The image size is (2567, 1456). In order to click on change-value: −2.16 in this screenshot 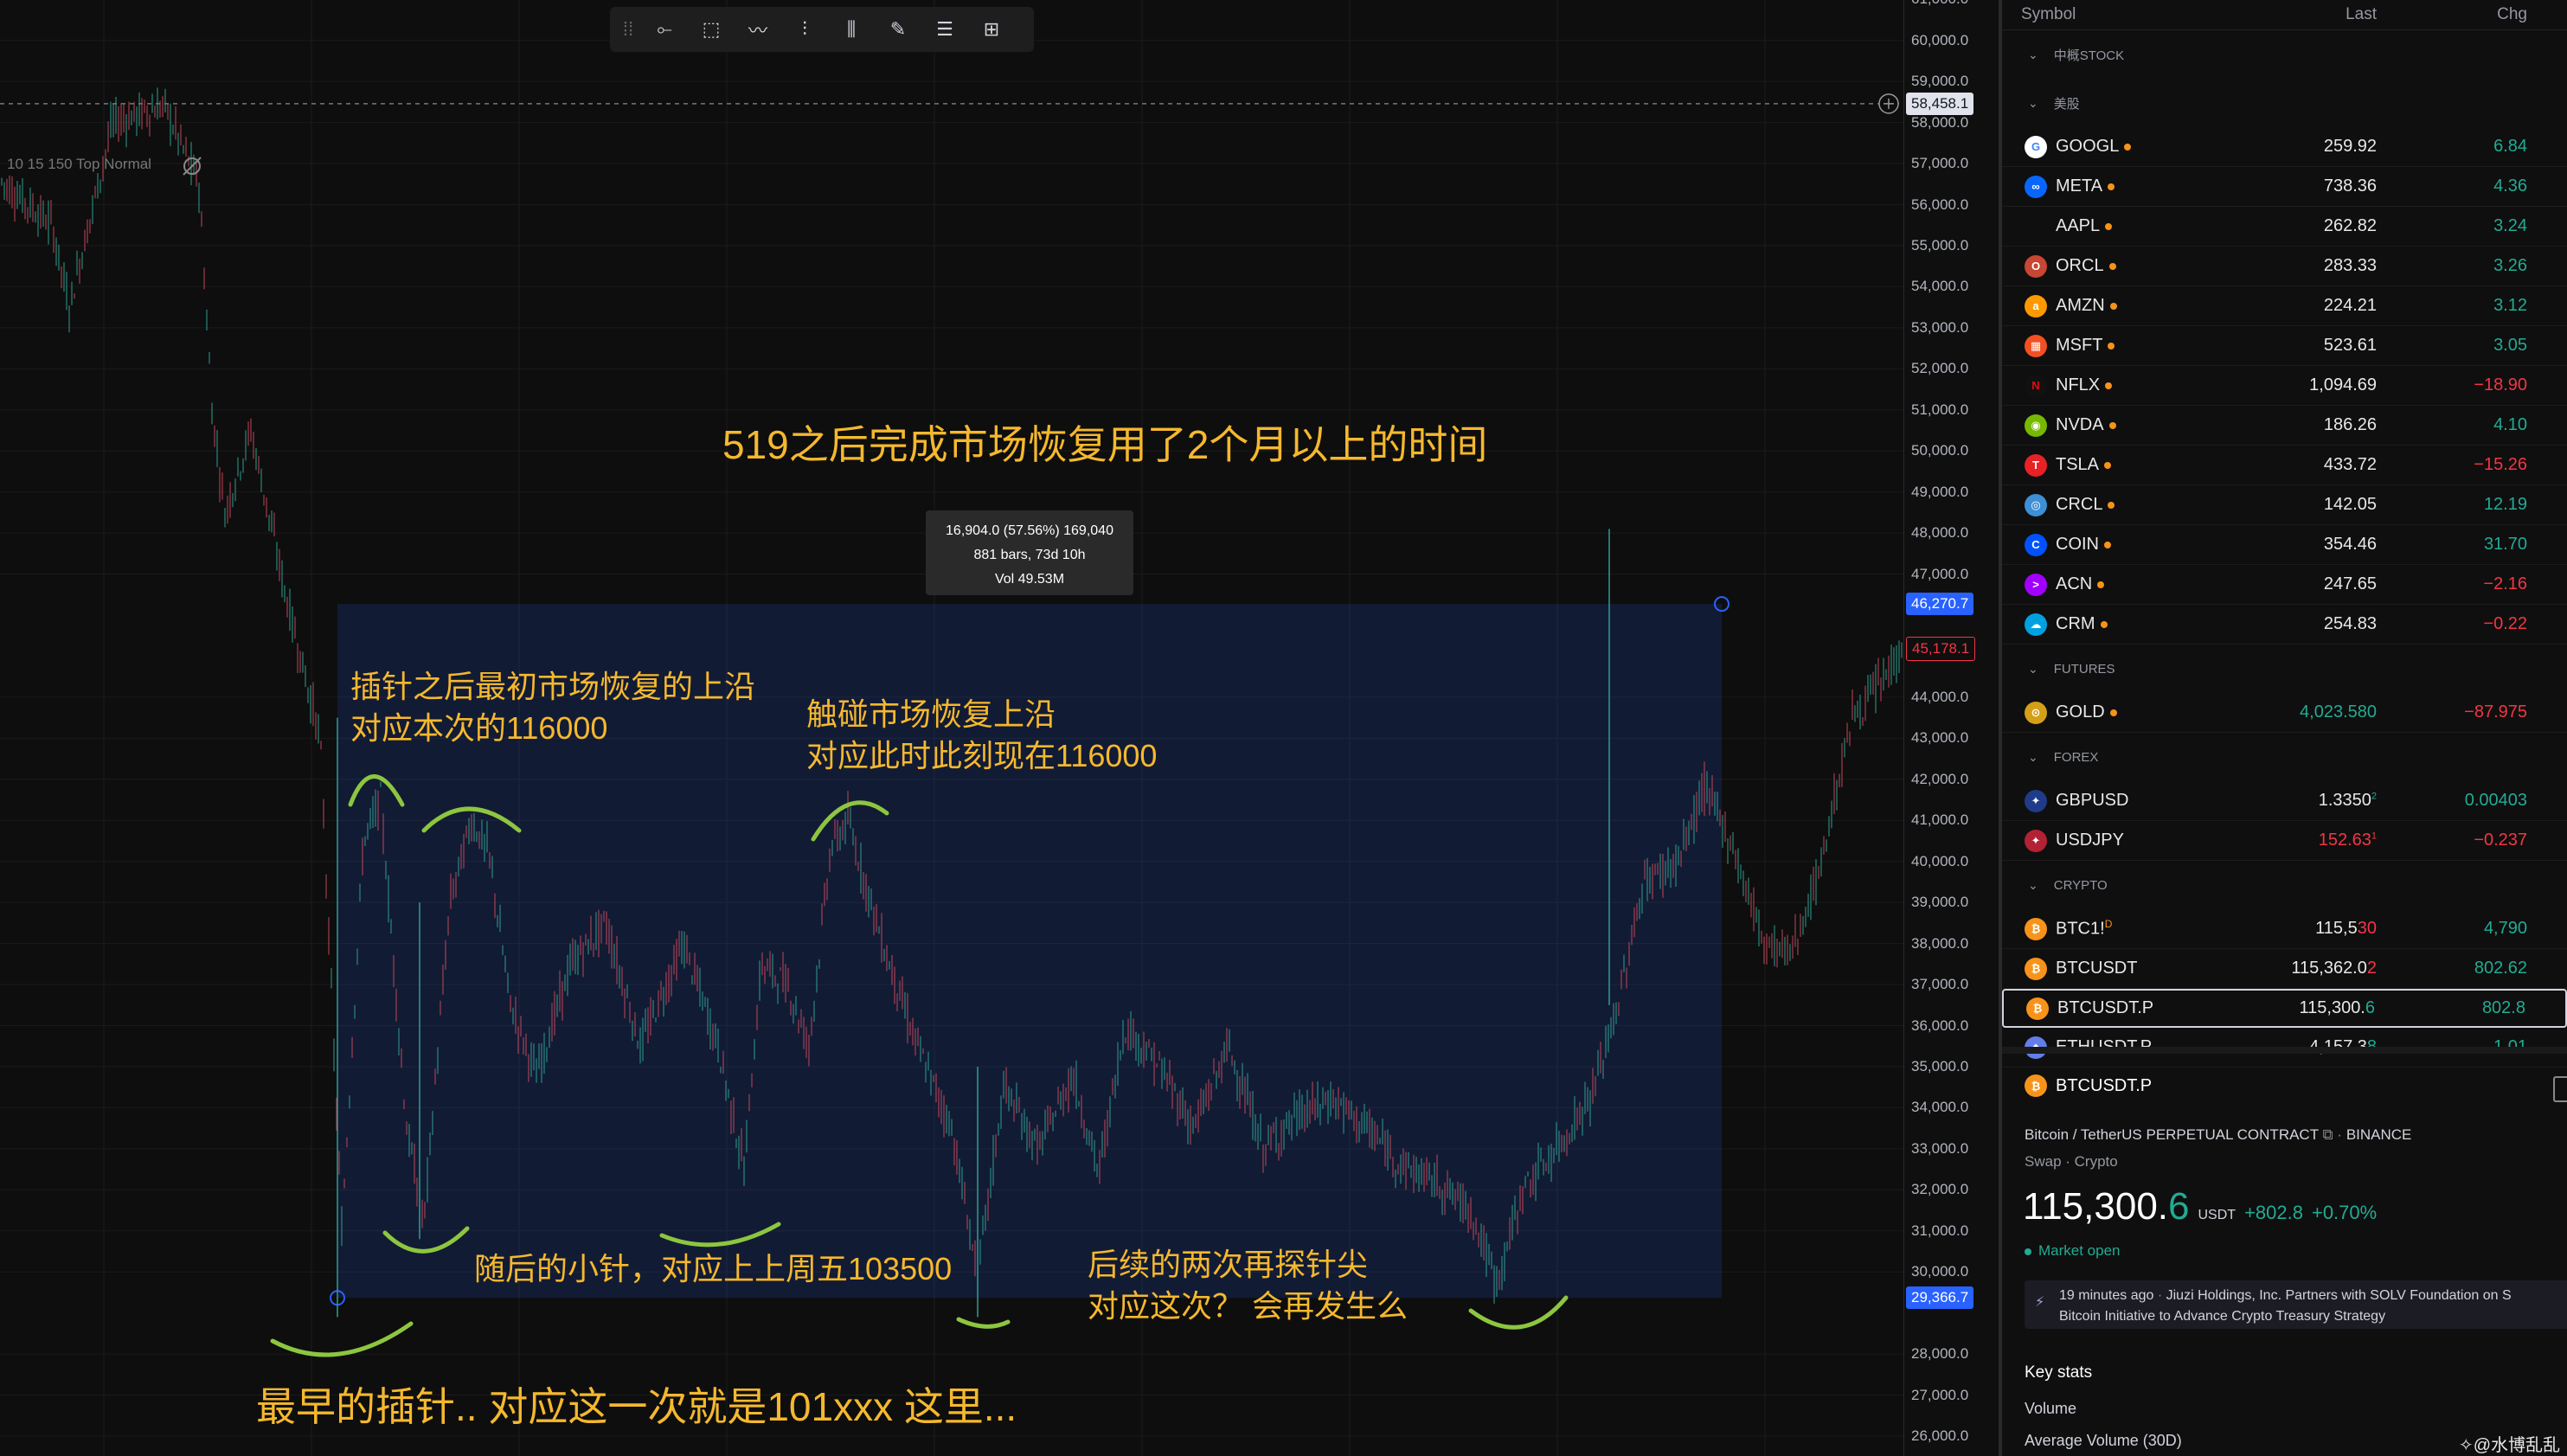, I will do `click(2505, 583)`.